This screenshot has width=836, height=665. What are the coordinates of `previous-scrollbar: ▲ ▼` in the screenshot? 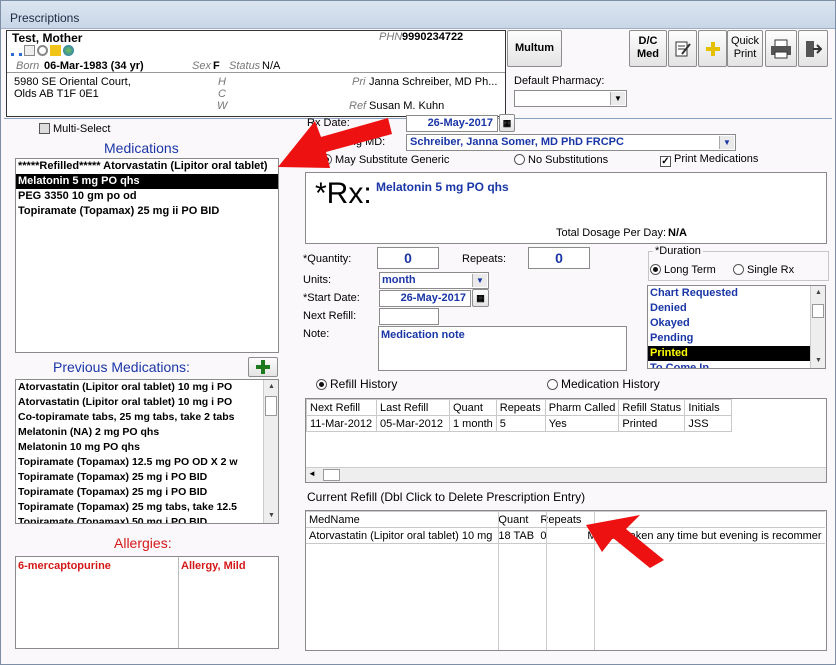 It's located at (270, 451).